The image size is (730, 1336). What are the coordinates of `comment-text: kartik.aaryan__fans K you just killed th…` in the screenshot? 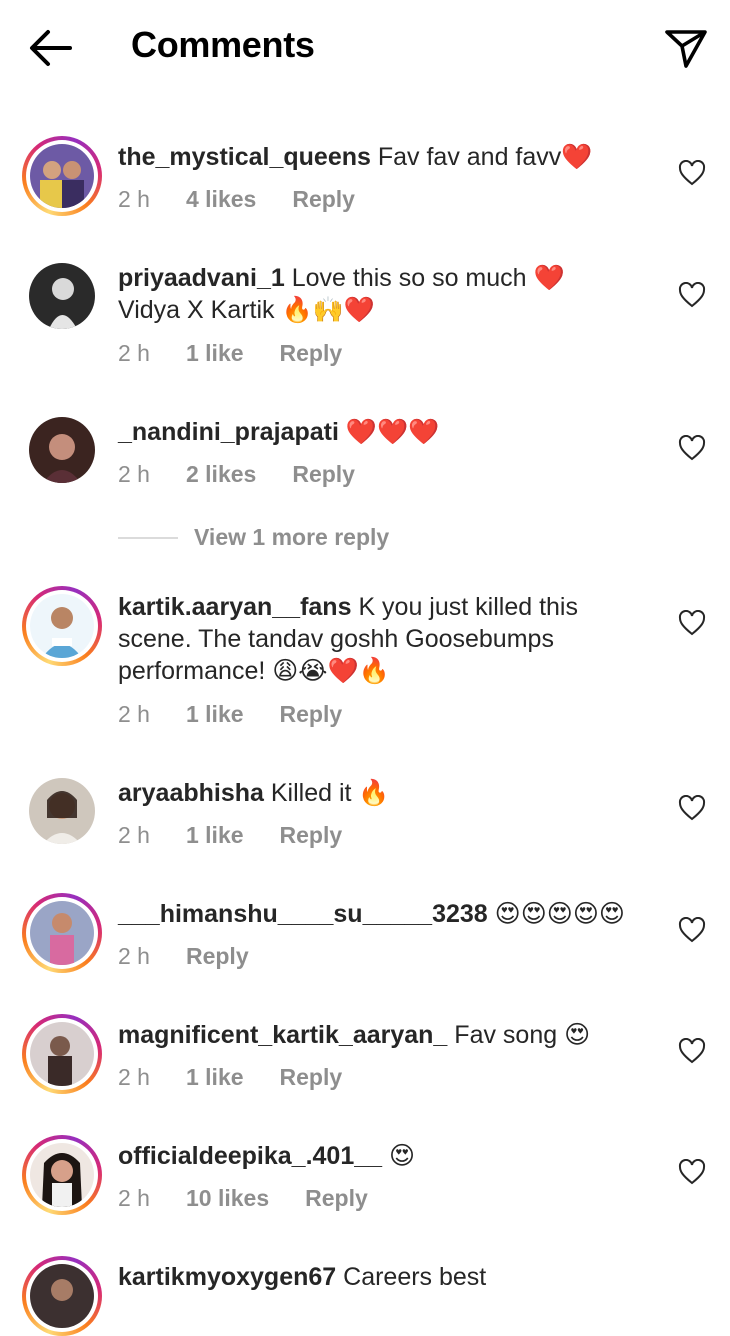 It's located at (378, 639).